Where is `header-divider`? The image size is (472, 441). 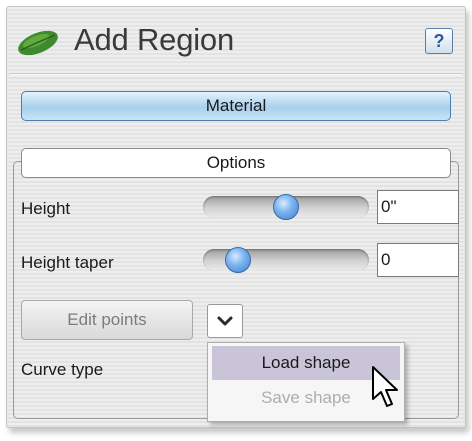 header-divider is located at coordinates (236, 74).